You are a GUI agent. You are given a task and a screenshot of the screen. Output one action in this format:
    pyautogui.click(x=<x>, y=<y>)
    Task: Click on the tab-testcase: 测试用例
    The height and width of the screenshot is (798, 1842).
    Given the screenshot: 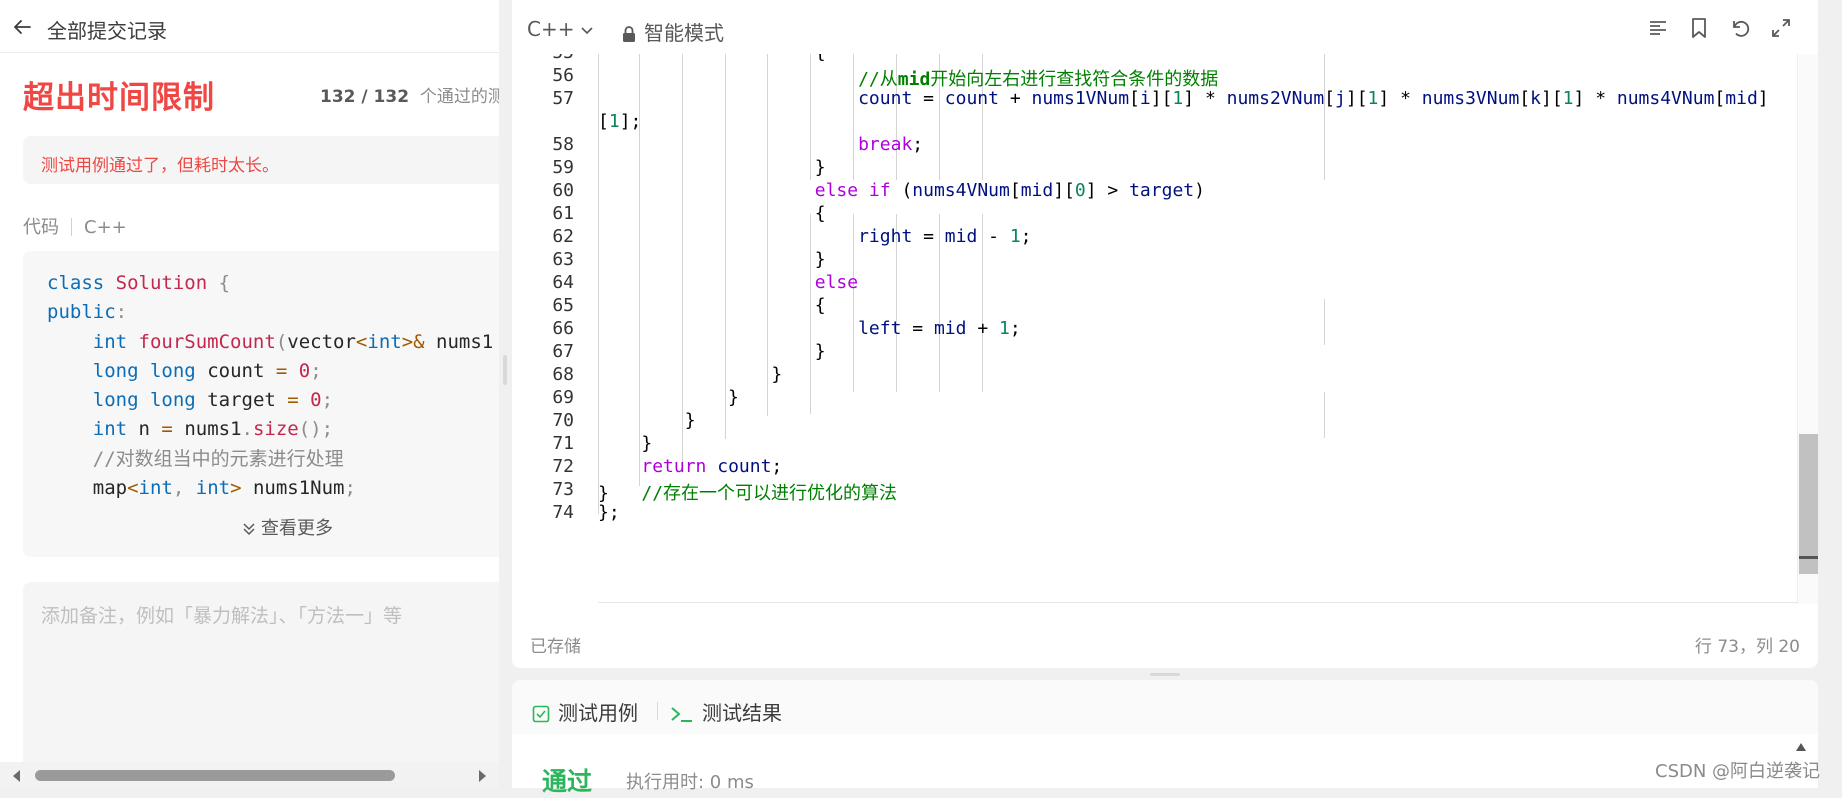 What is the action you would take?
    pyautogui.click(x=585, y=711)
    